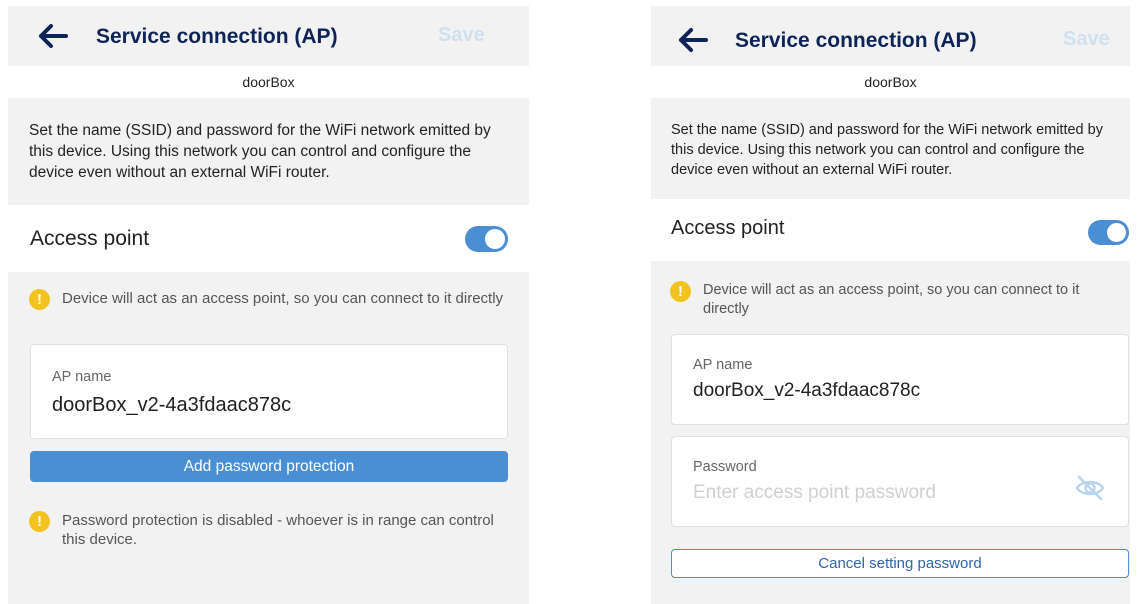 The width and height of the screenshot is (1139, 604). Describe the element at coordinates (269, 466) in the screenshot. I see `add-password-button: Add password protection` at that location.